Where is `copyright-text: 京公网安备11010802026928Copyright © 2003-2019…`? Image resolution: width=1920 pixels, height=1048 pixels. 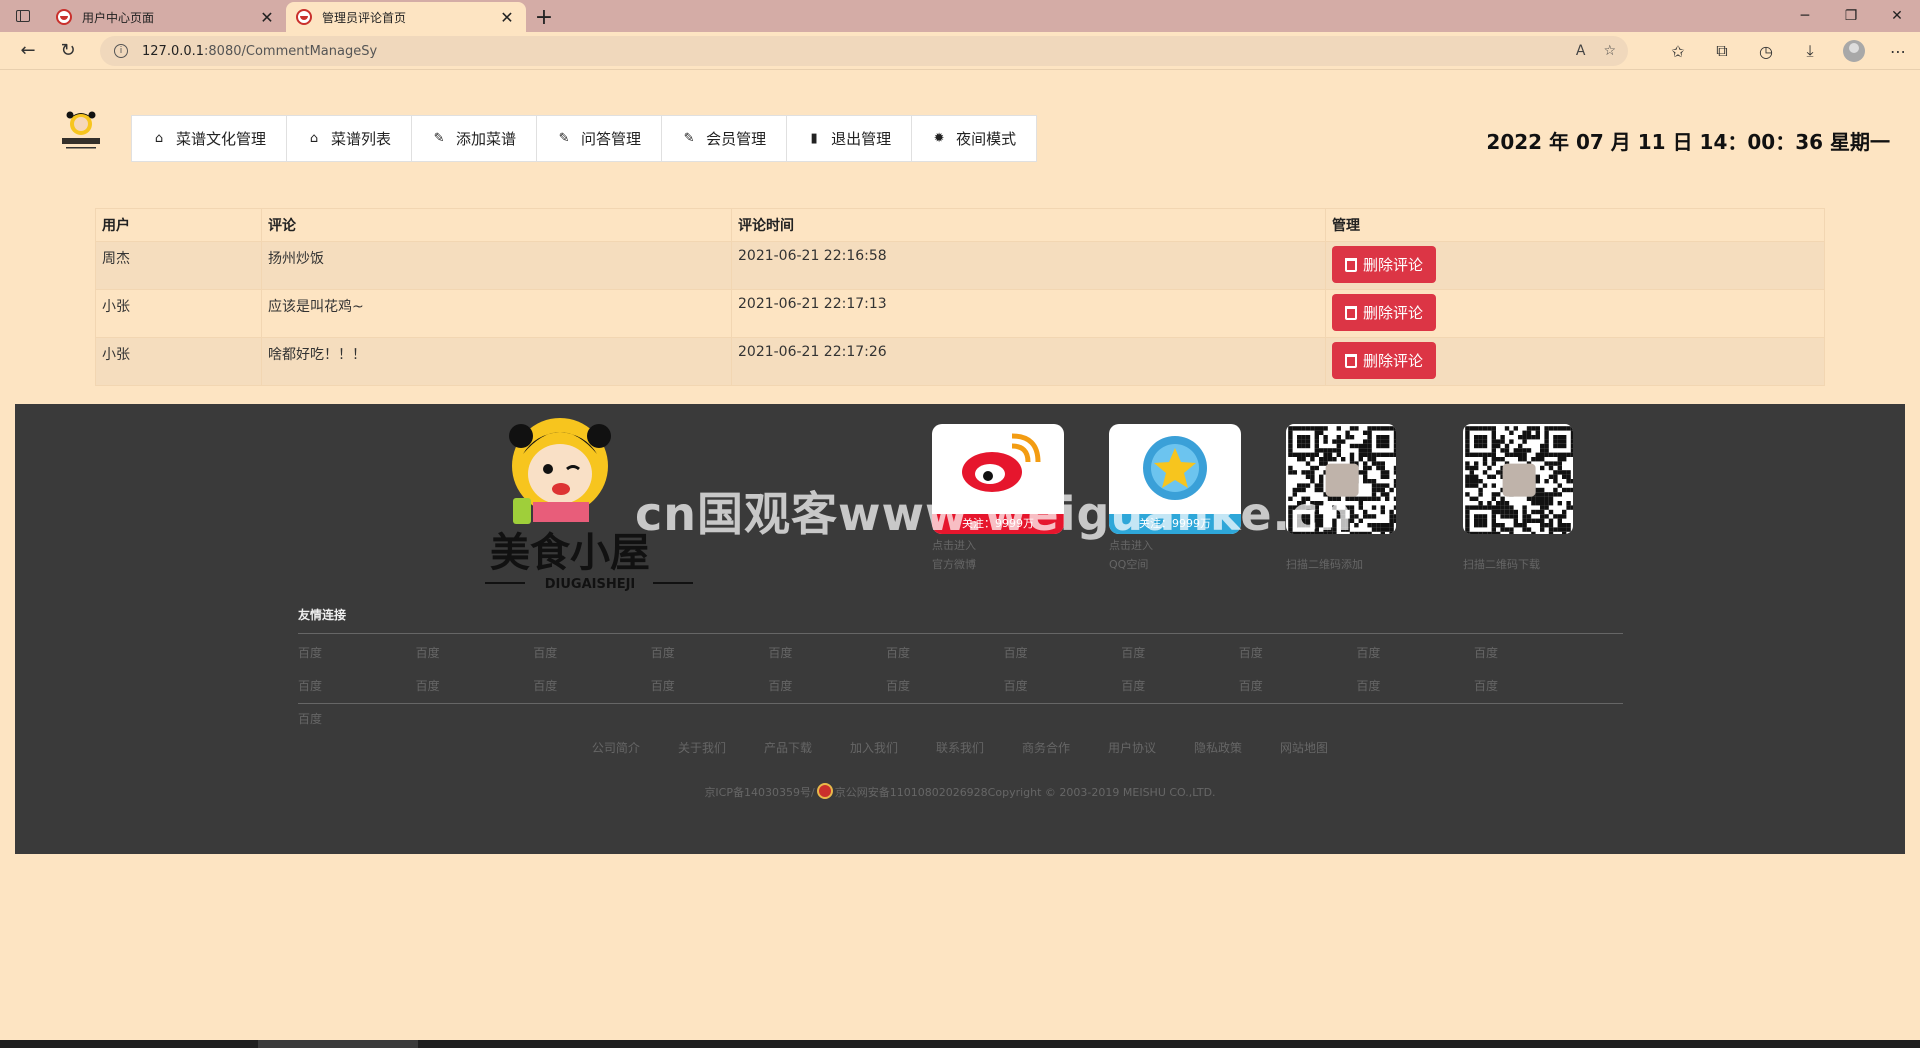 copyright-text: 京公网安备11010802026928Copyright © 2003-2019… is located at coordinates (1025, 792).